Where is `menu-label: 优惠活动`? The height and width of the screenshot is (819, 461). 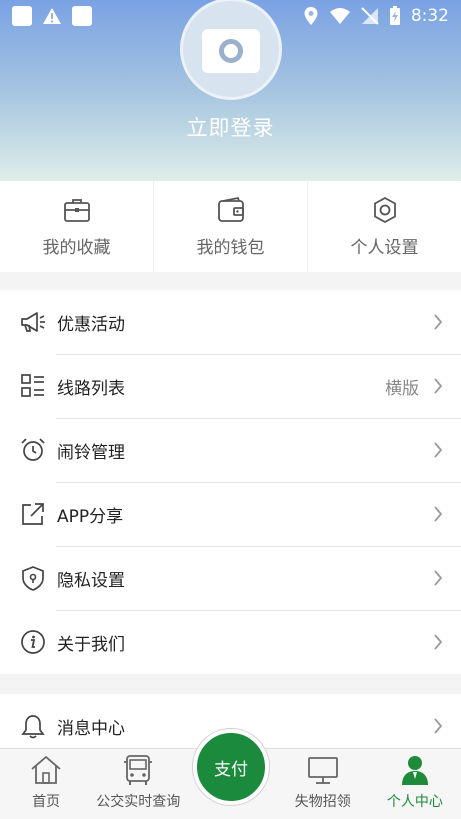
menu-label: 优惠活动 is located at coordinates (91, 324).